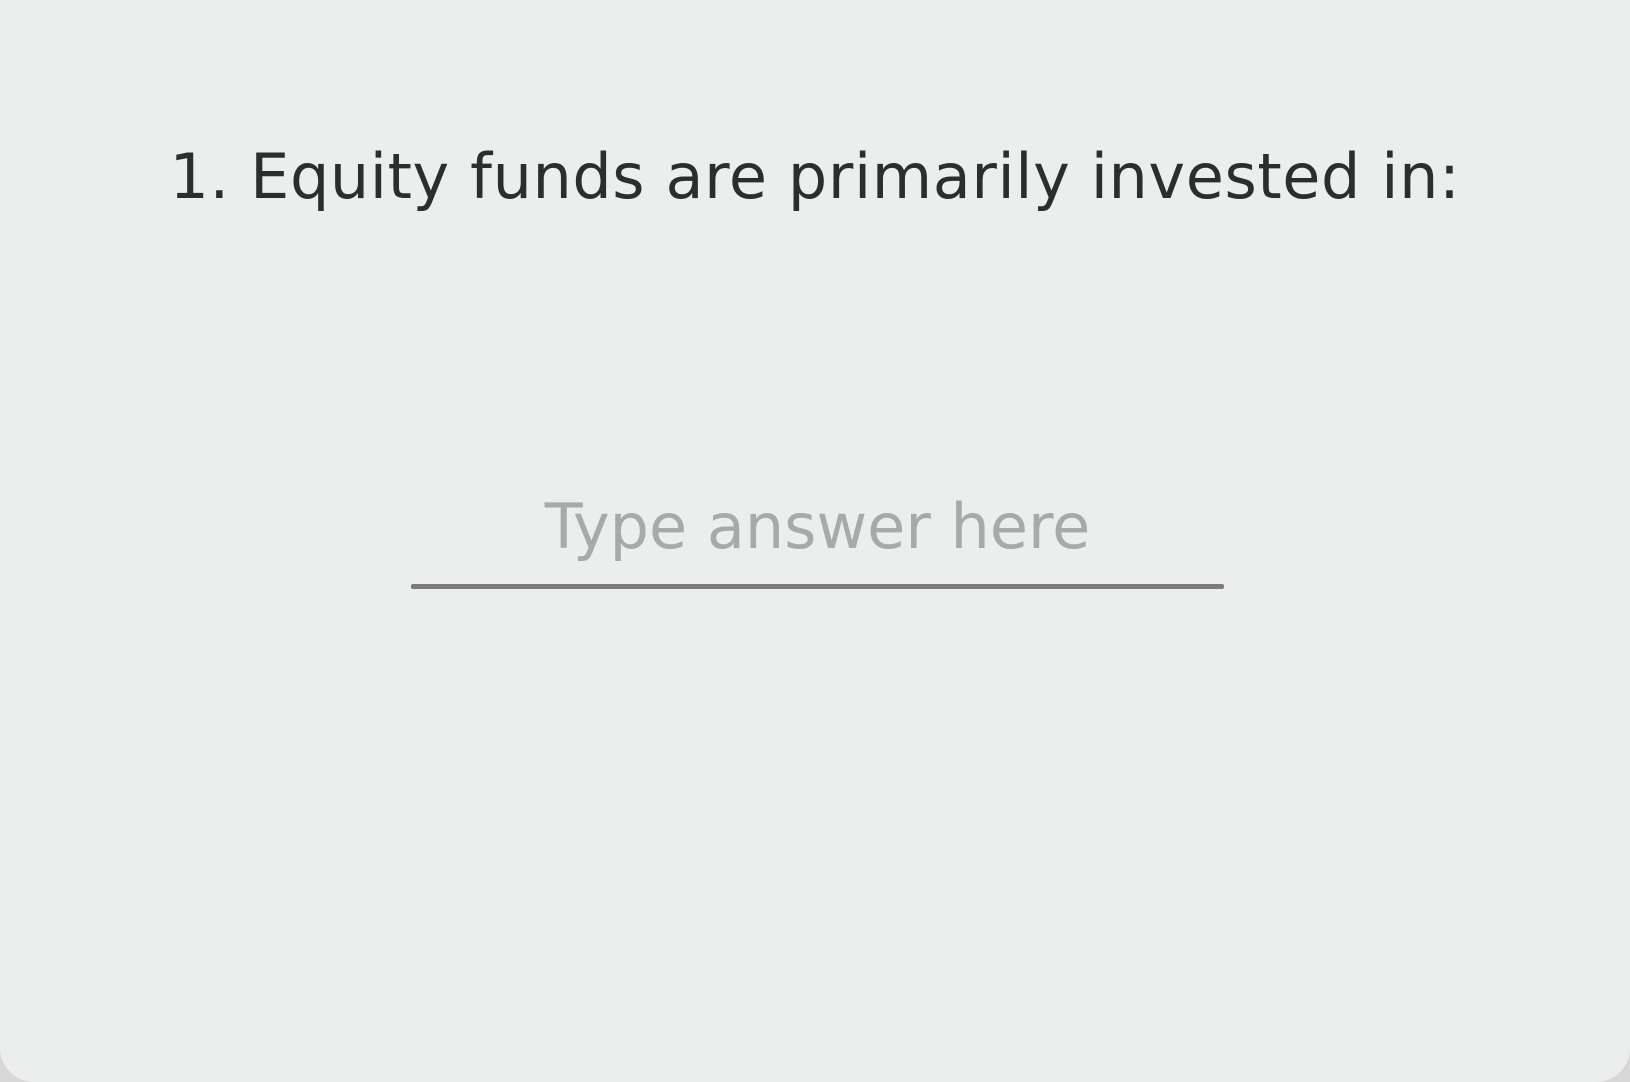 The width and height of the screenshot is (1630, 1082). Describe the element at coordinates (817, 526) in the screenshot. I see `answer-input` at that location.